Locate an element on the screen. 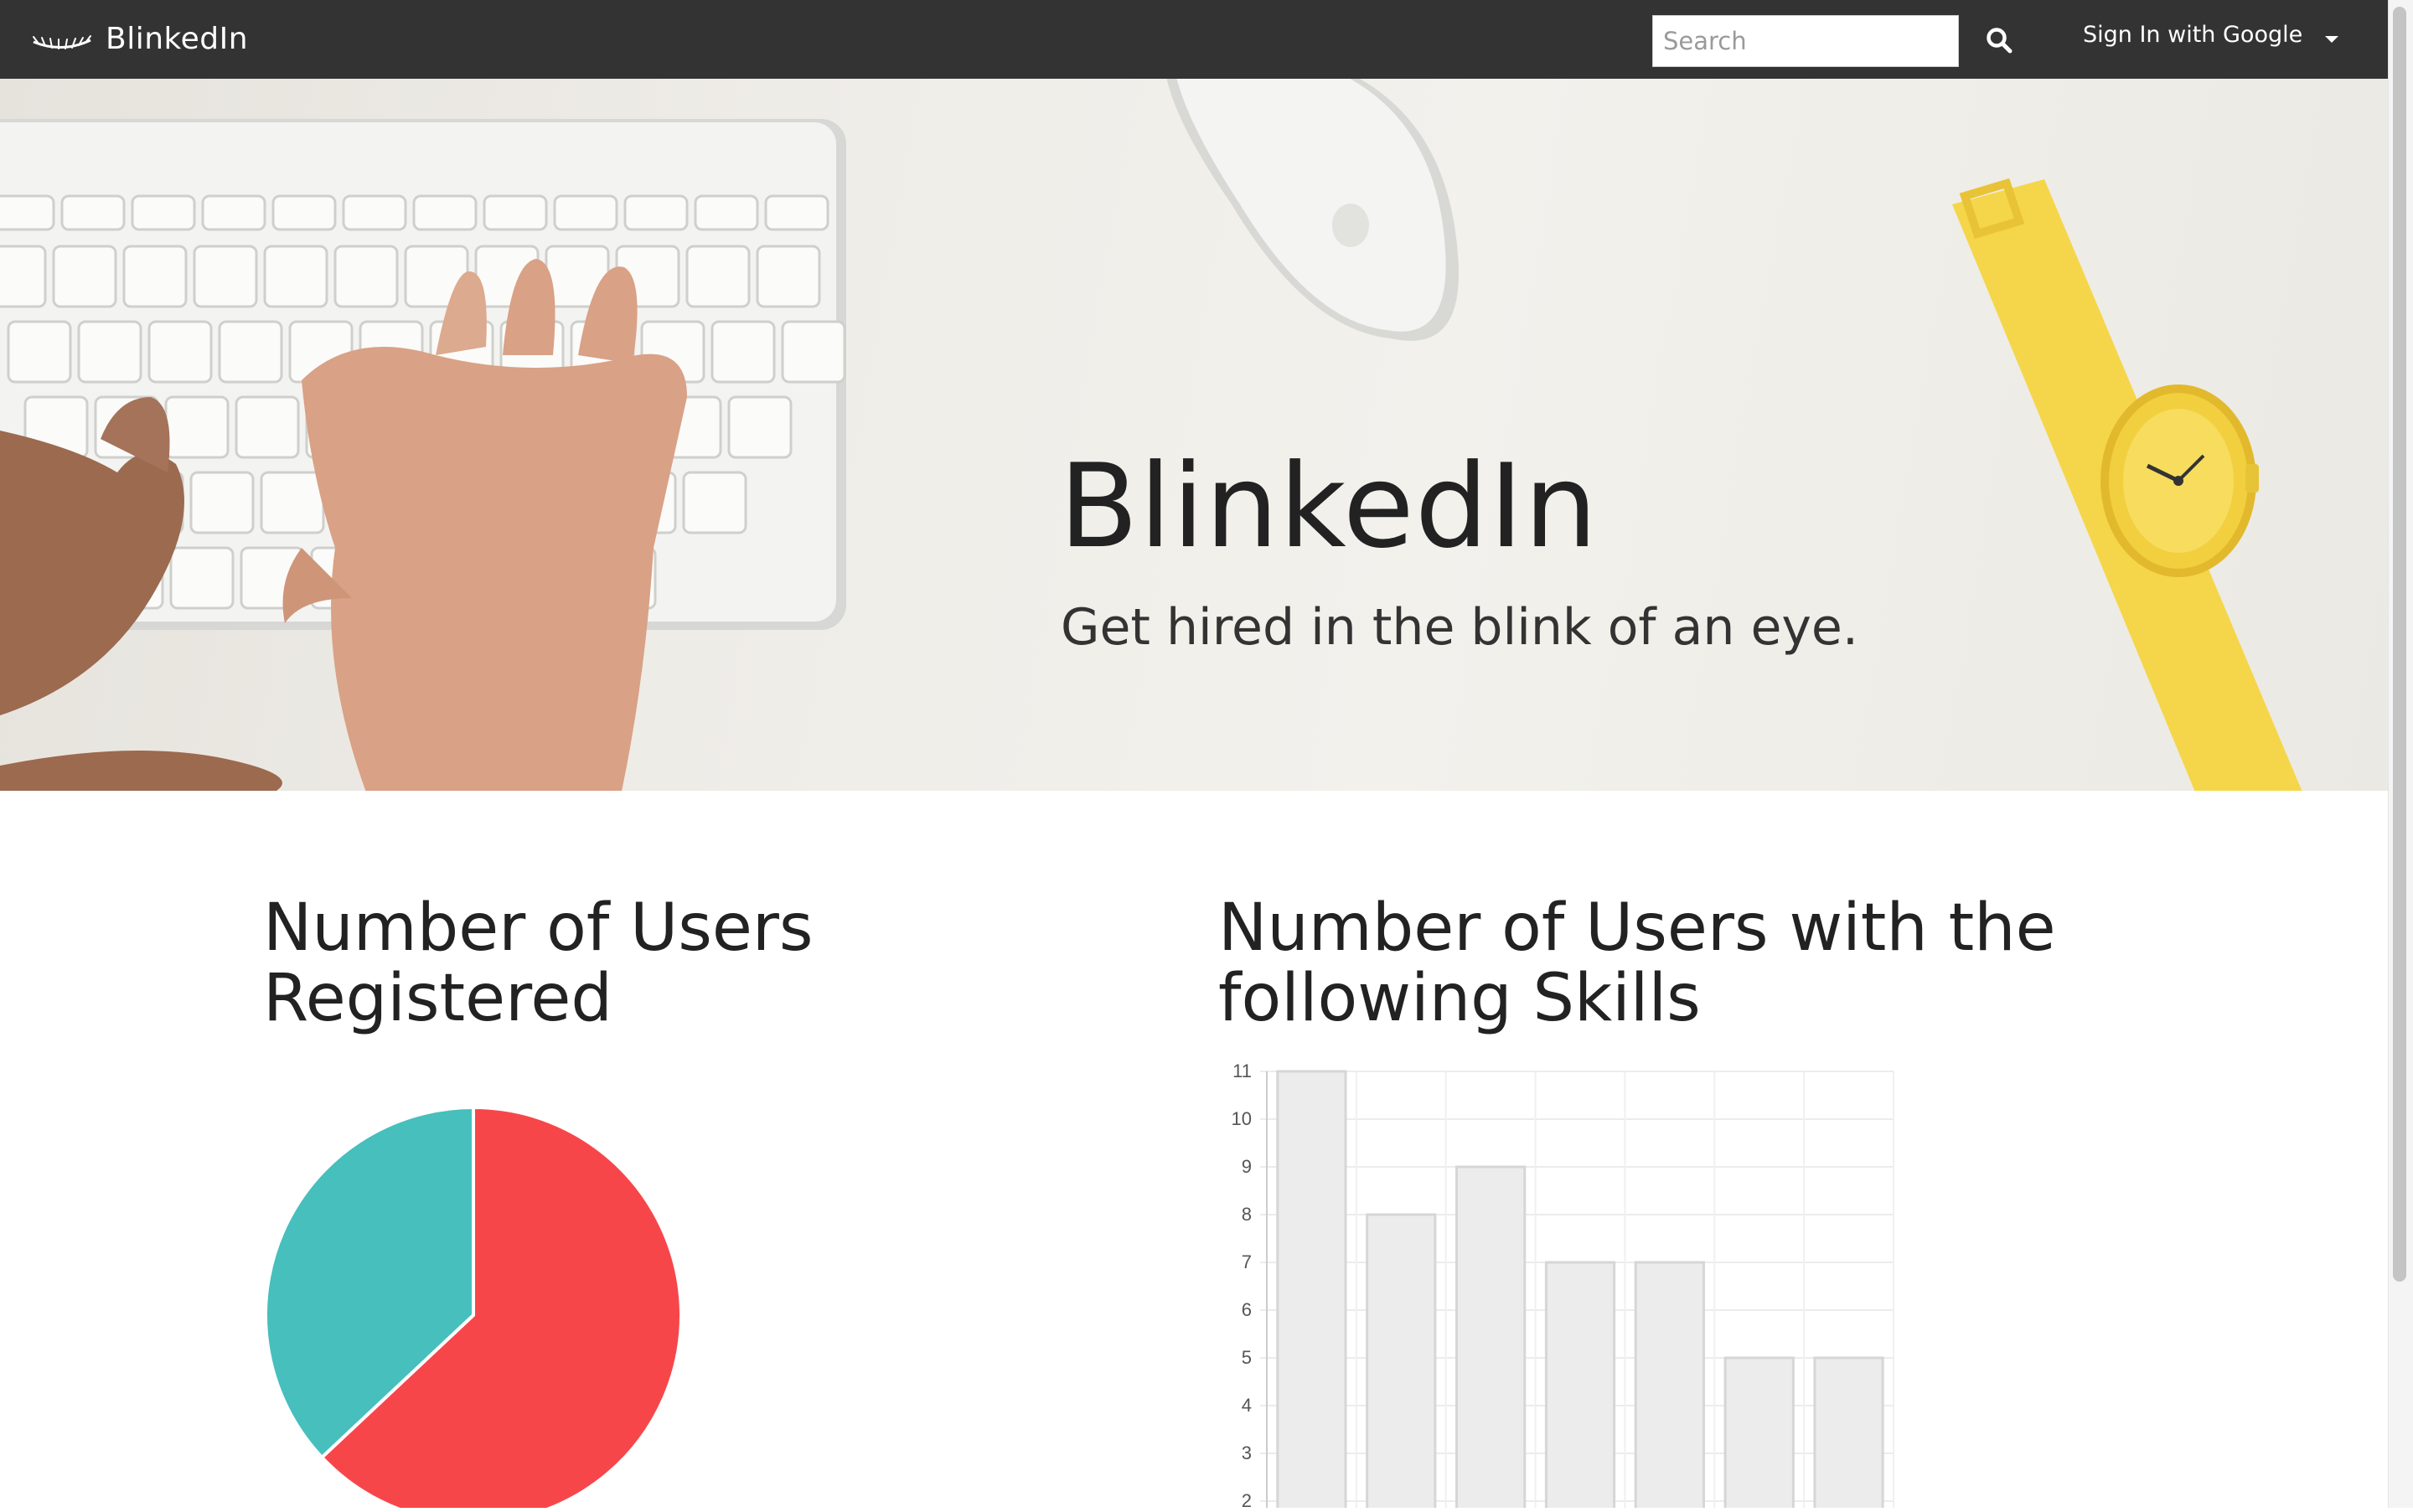  search-icon is located at coordinates (2000, 41).